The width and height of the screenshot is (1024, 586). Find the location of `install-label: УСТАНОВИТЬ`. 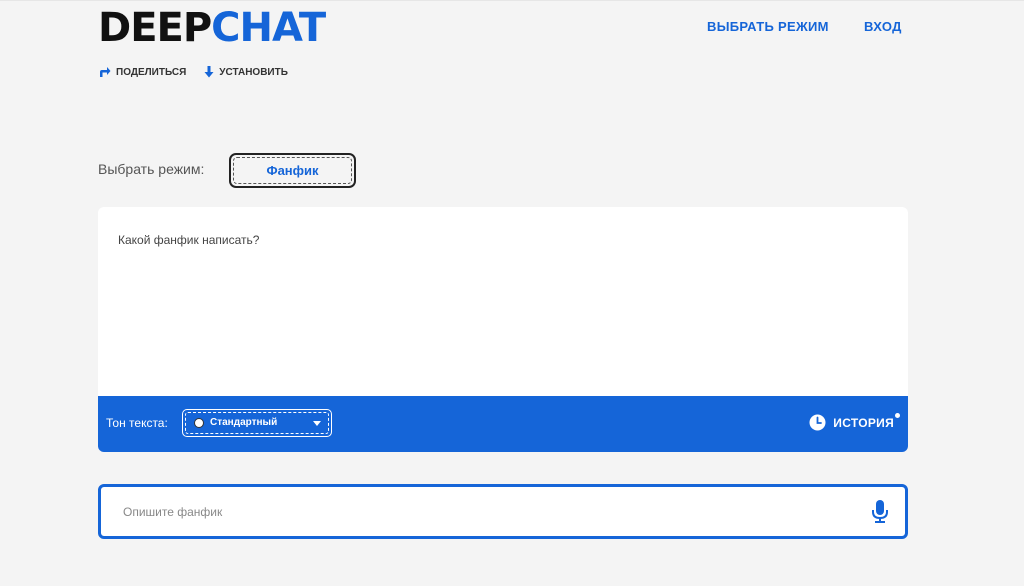

install-label: УСТАНОВИТЬ is located at coordinates (253, 72).